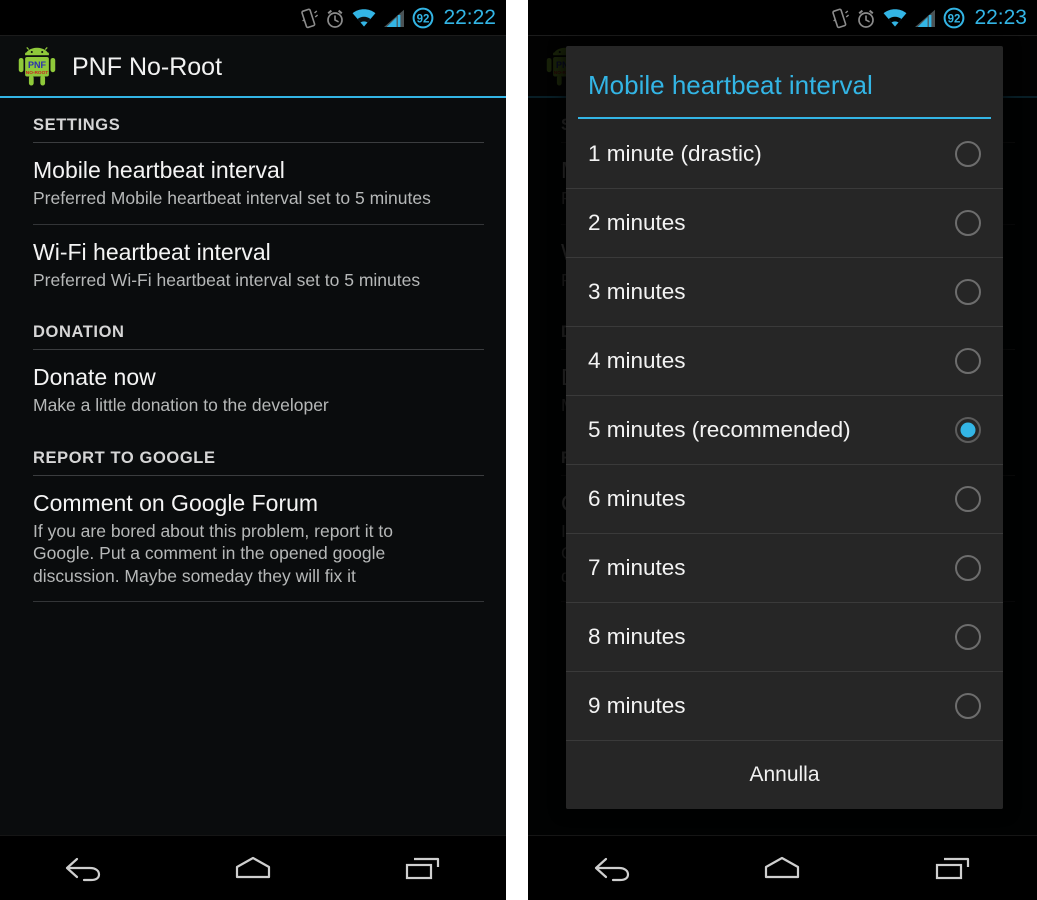 Image resolution: width=1037 pixels, height=900 pixels. I want to click on pref-title: Comment on Google Forum, so click(176, 502).